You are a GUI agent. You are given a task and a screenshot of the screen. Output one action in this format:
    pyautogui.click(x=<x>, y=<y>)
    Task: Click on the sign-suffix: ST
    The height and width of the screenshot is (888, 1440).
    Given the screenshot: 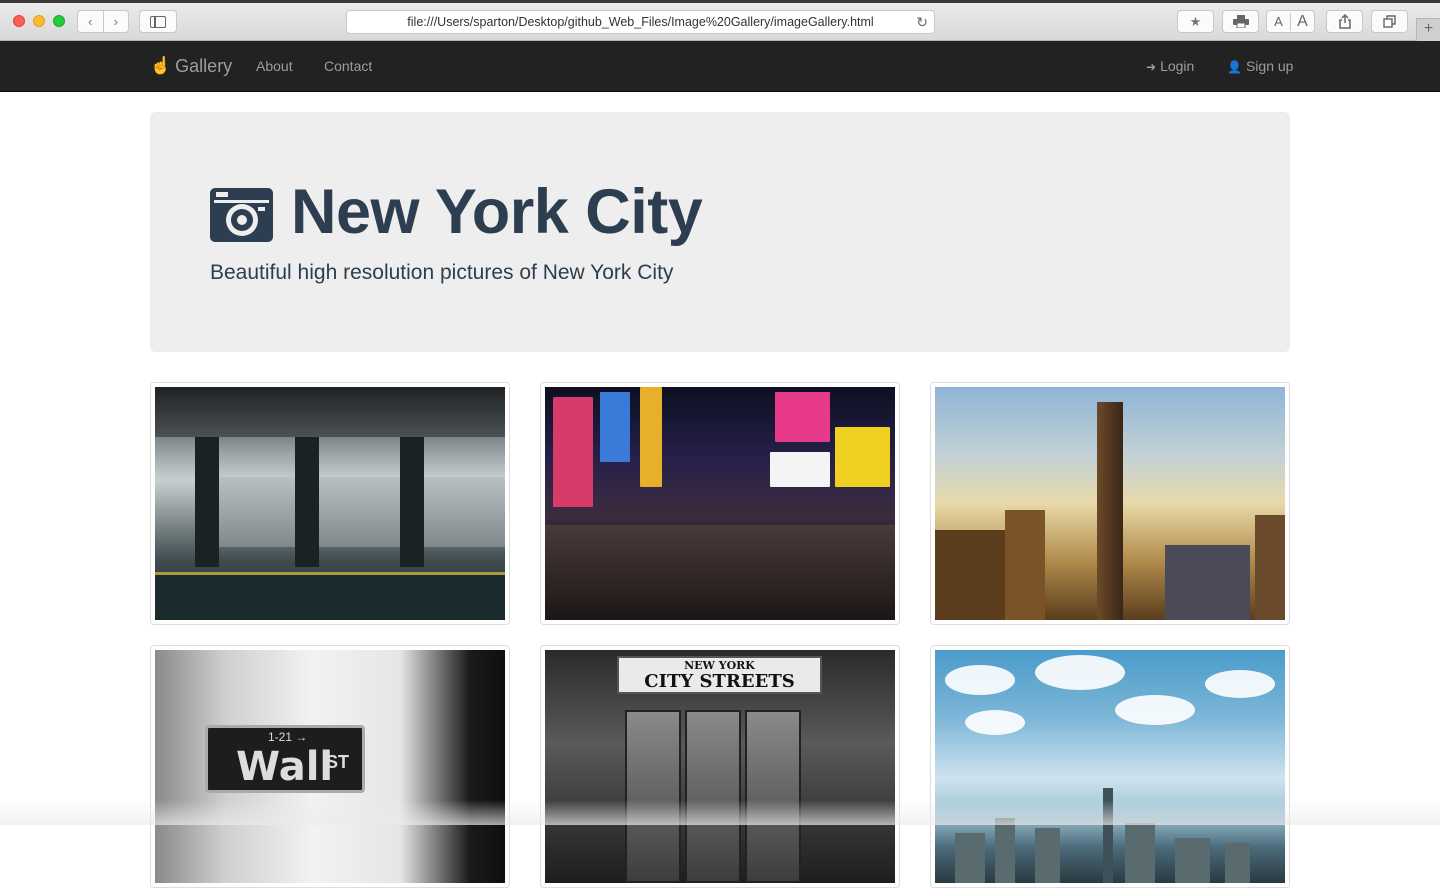 What is the action you would take?
    pyautogui.click(x=338, y=762)
    